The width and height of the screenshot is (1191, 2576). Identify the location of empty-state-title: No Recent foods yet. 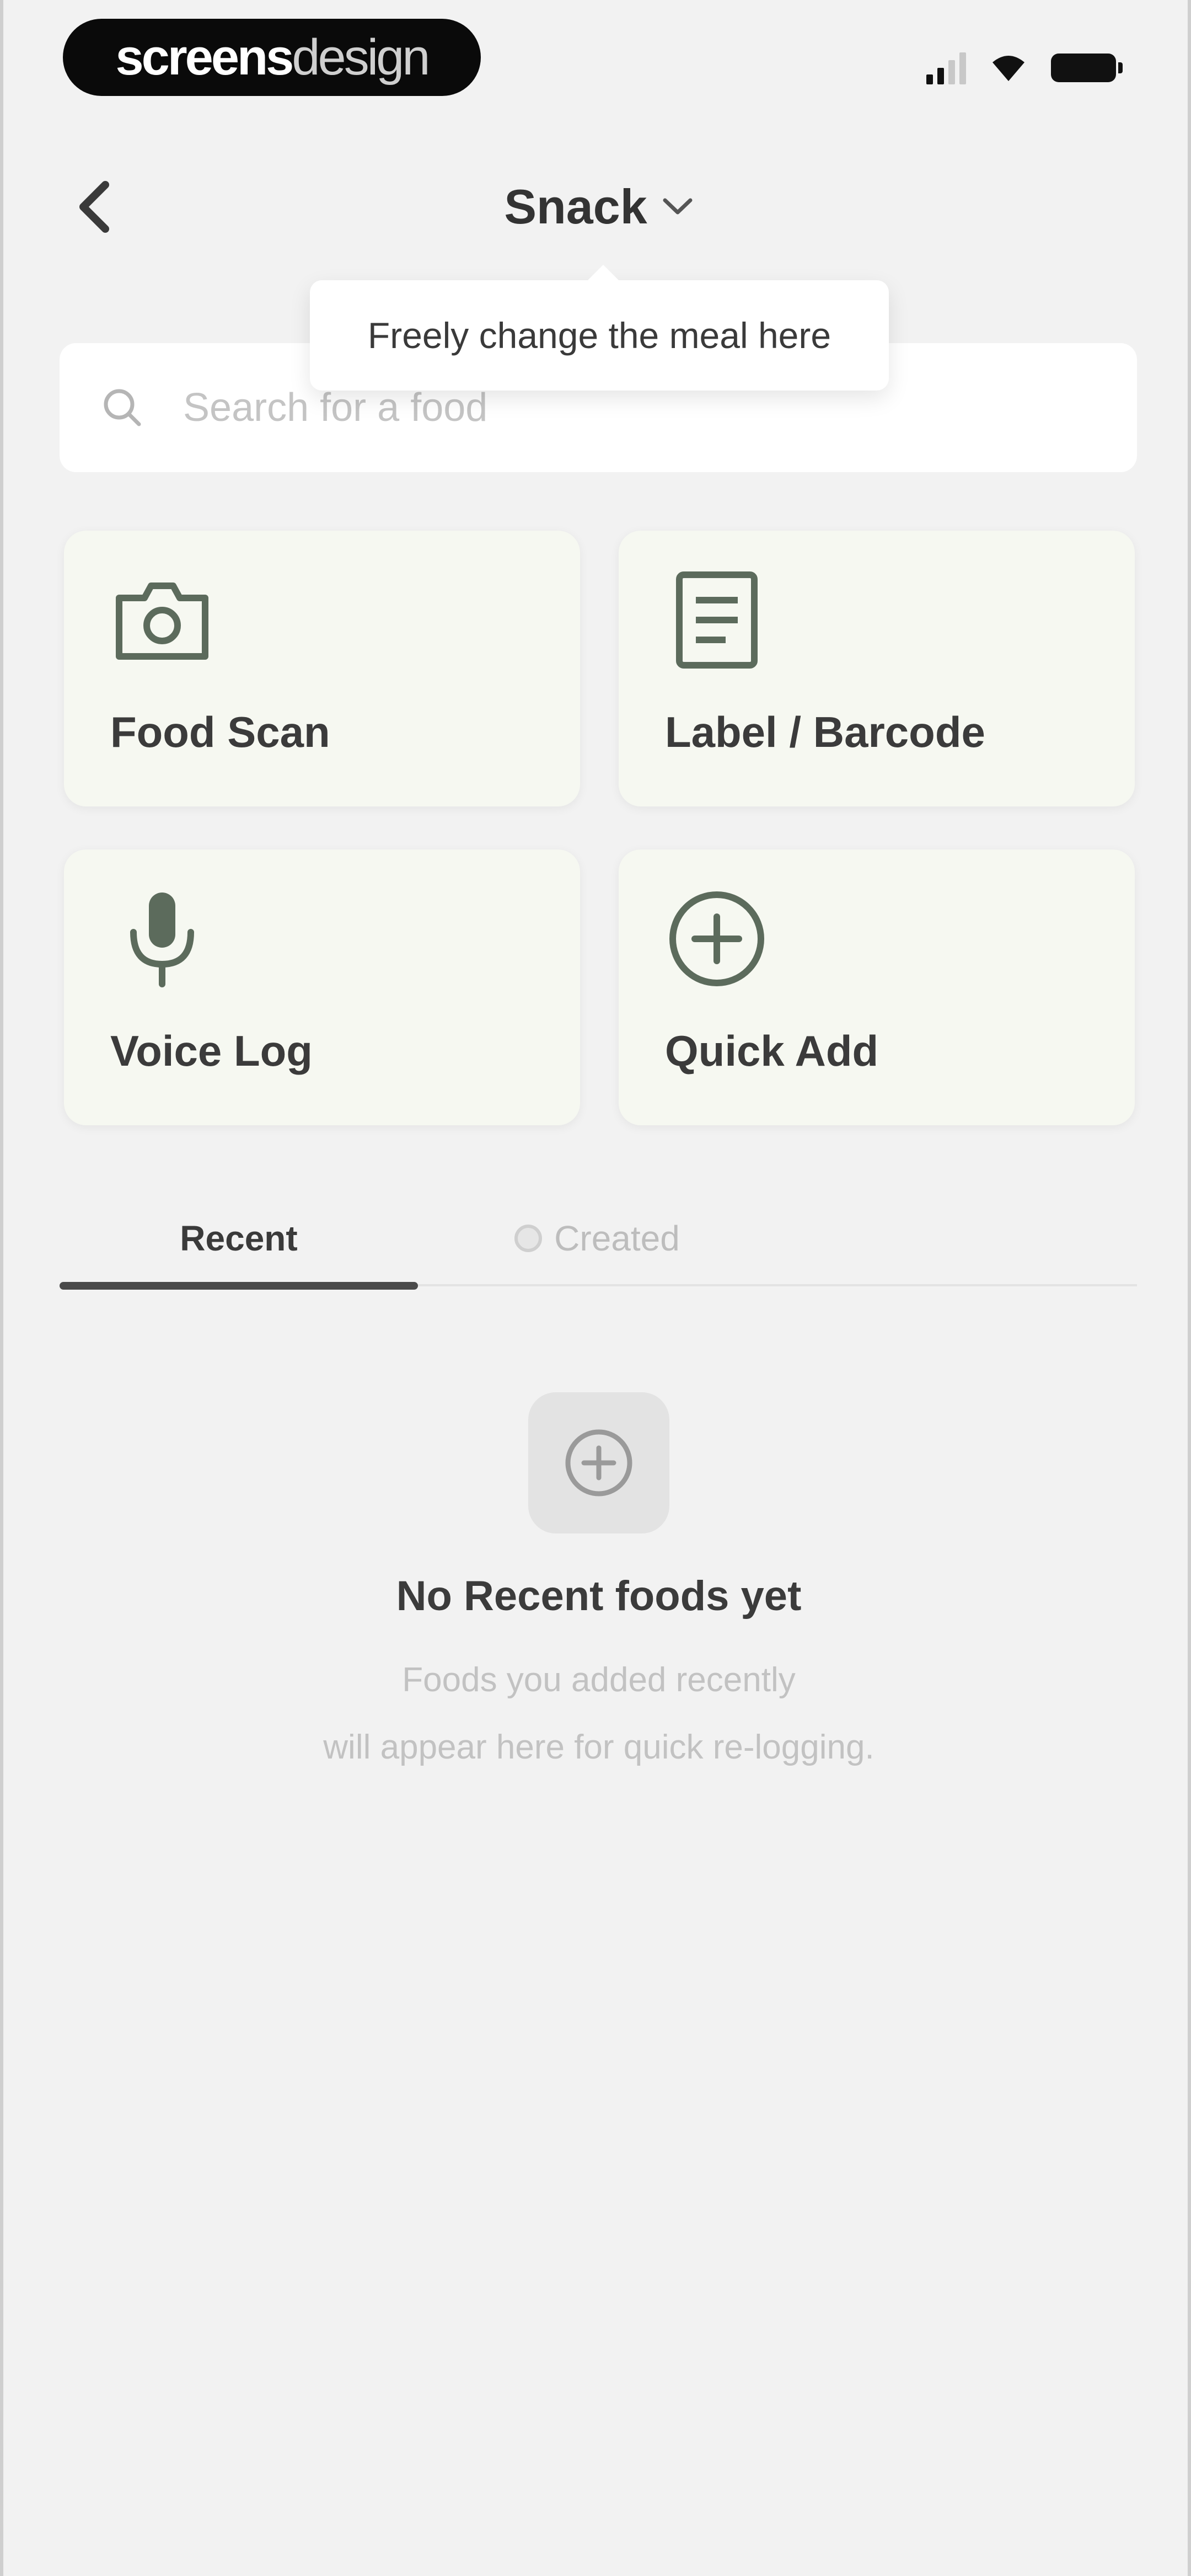
(599, 1596).